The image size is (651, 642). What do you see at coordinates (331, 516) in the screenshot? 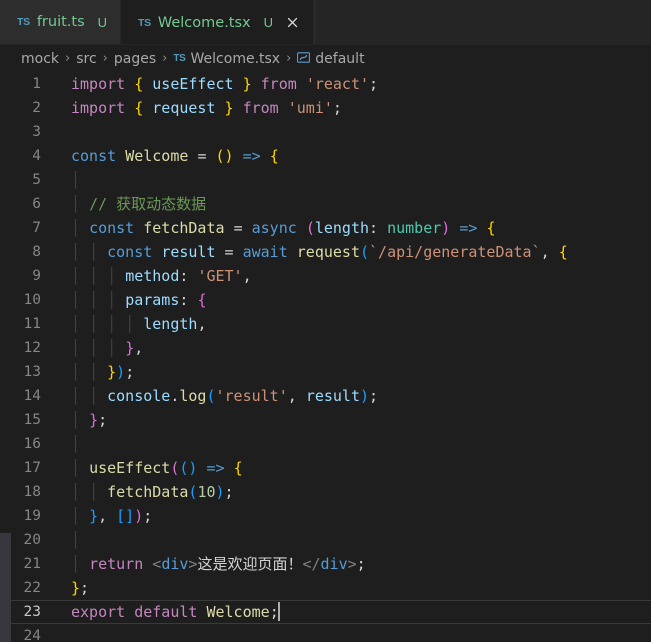
I see `code-line: 19 │ }, []);` at bounding box center [331, 516].